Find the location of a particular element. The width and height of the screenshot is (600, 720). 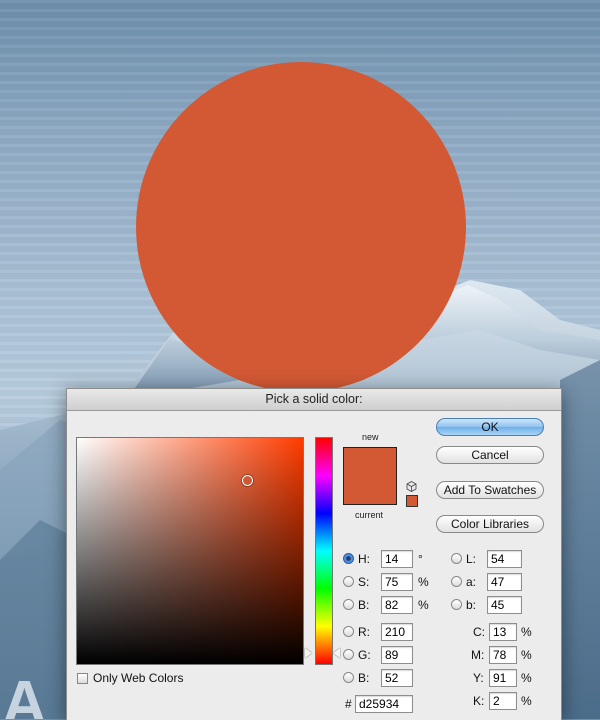

black-input is located at coordinates (503, 701).